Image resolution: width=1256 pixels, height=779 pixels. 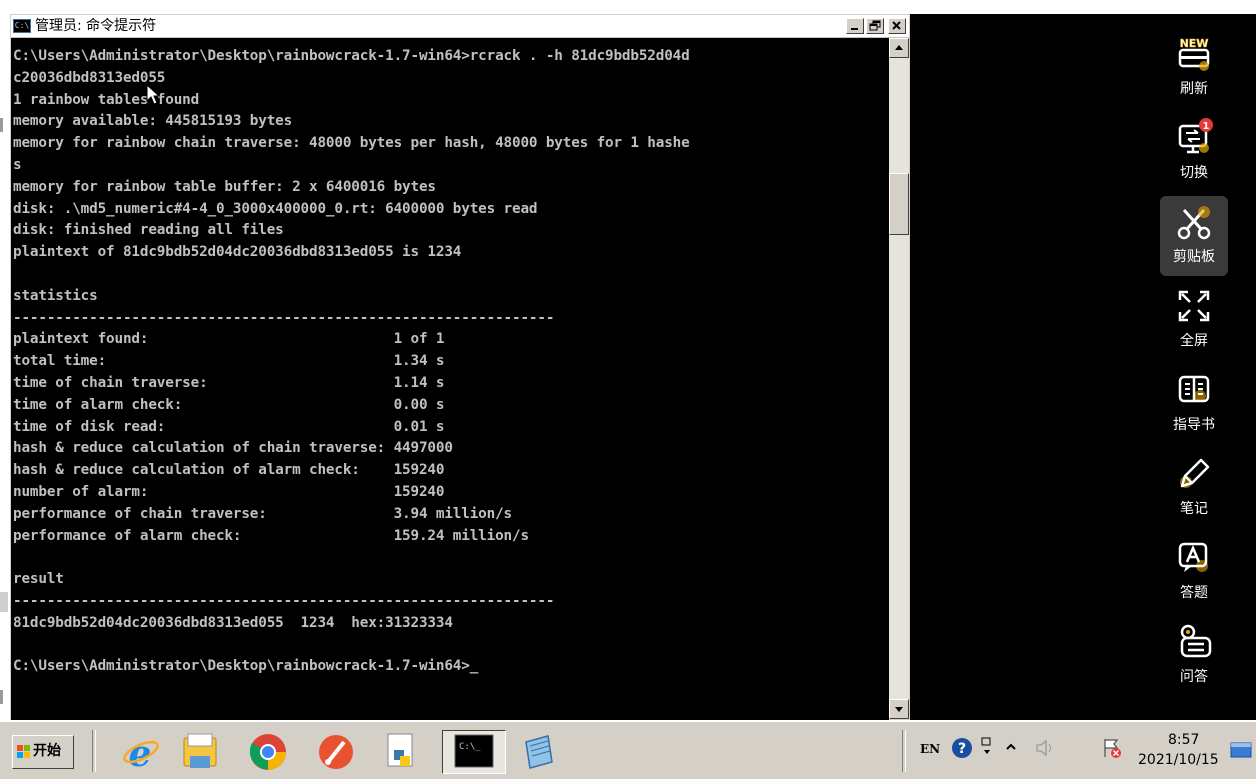 I want to click on pencil-icon, so click(x=1195, y=473).